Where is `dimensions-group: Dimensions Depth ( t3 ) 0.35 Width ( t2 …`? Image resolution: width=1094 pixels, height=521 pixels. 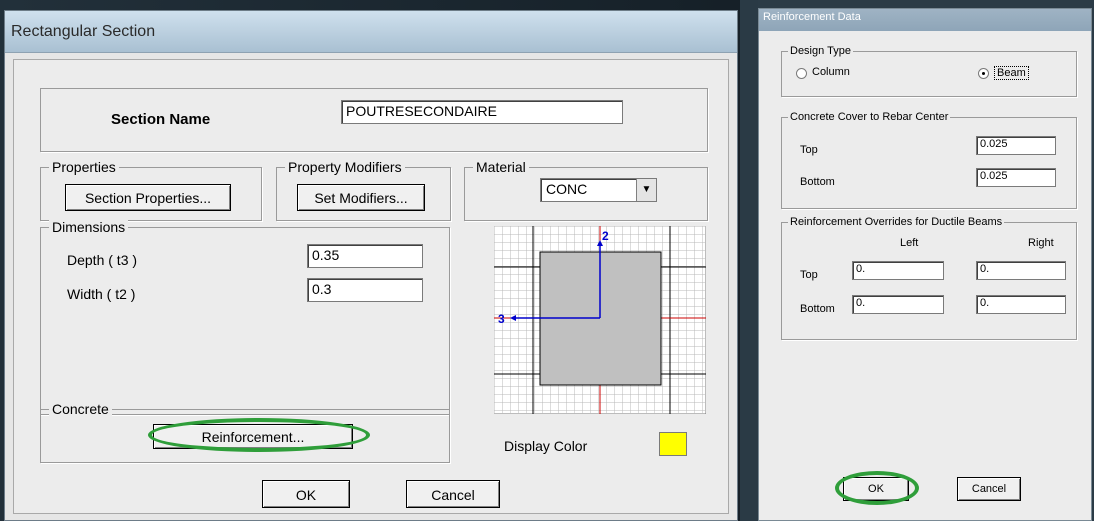
dimensions-group: Dimensions Depth ( t3 ) 0.35 Width ( t2 … is located at coordinates (245, 317).